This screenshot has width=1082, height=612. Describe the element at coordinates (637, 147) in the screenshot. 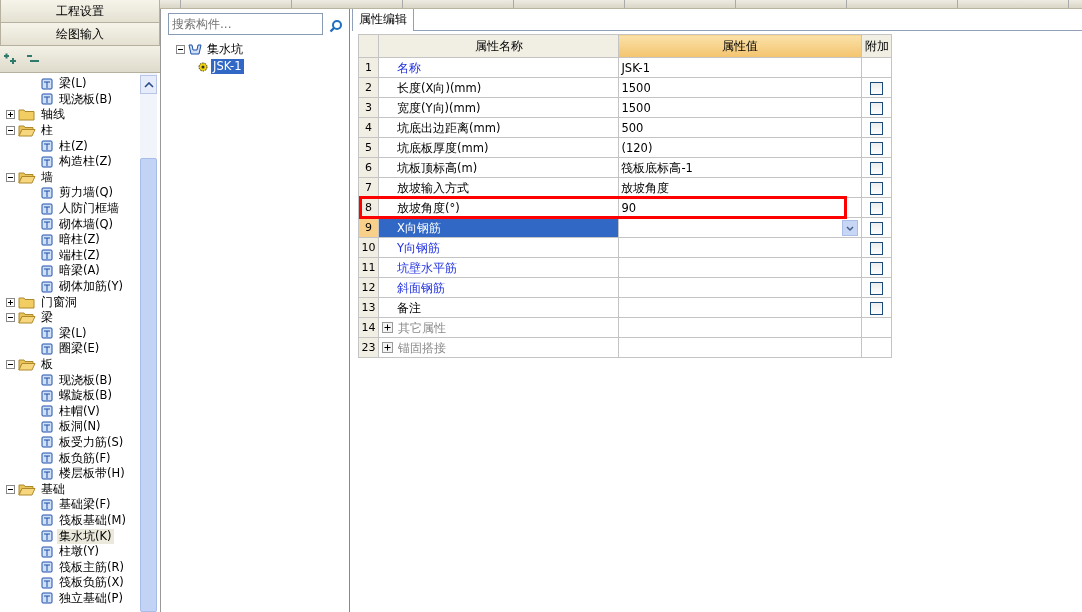

I see `property-value: (120)` at that location.